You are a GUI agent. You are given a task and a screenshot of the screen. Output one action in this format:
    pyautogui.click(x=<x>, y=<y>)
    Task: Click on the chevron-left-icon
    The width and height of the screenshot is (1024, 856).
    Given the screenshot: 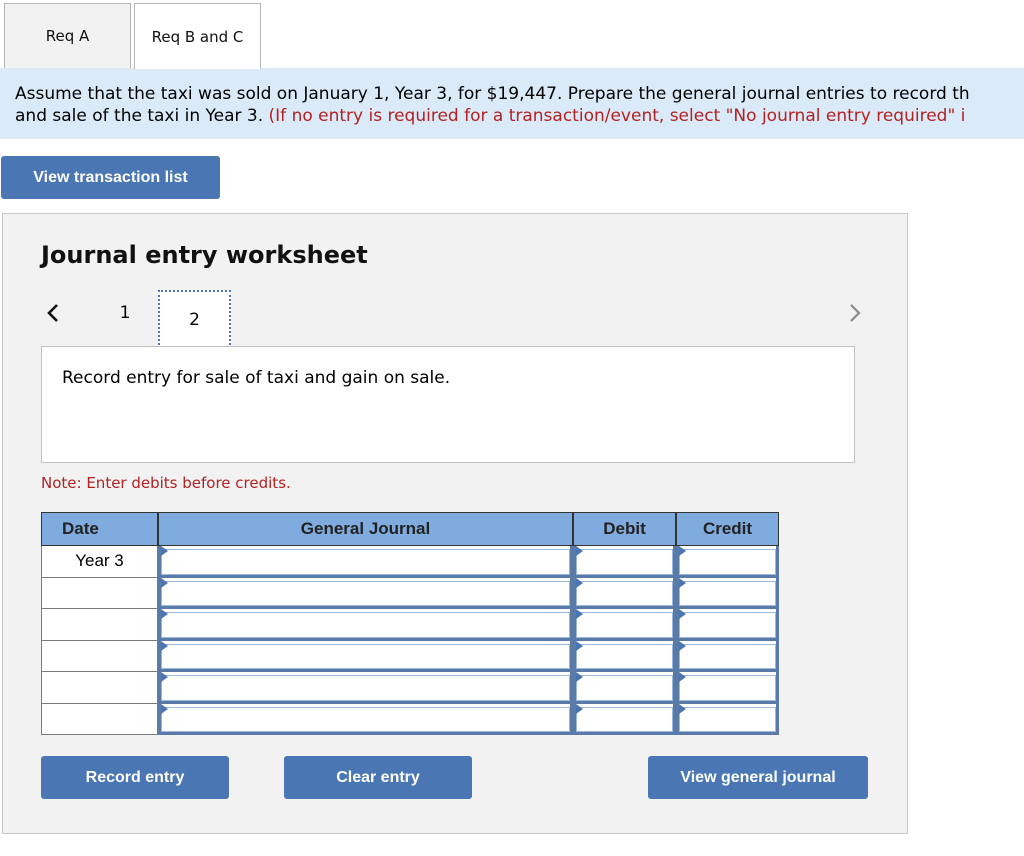 What is the action you would take?
    pyautogui.click(x=52, y=313)
    